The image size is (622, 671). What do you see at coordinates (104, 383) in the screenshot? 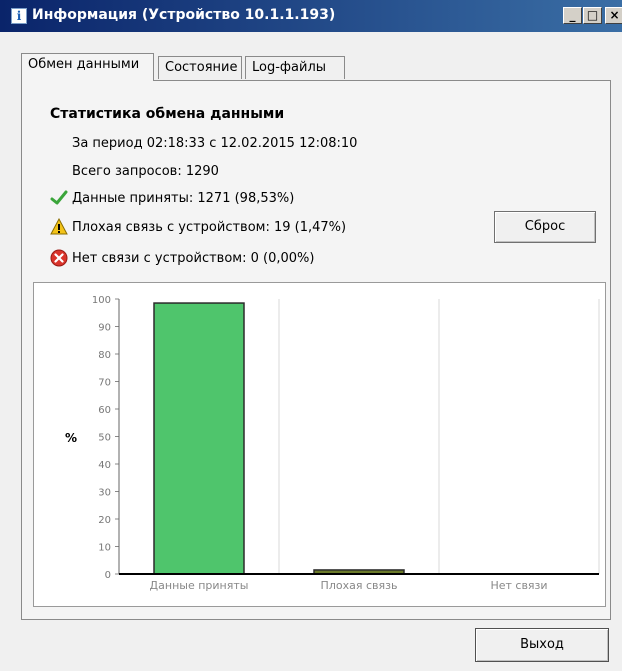
I see `y-tick-label: 70` at bounding box center [104, 383].